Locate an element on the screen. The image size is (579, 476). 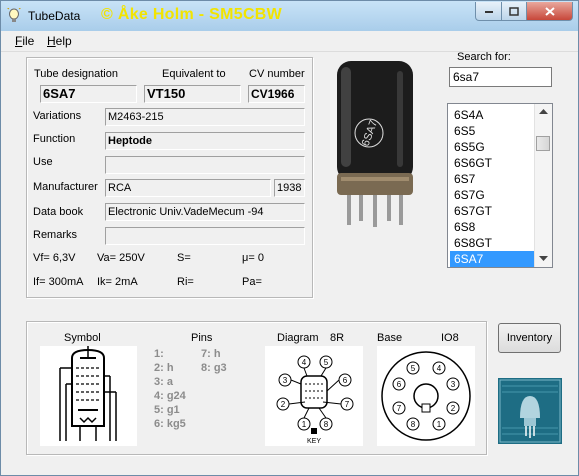
key-label: KEY is located at coordinates (314, 441).